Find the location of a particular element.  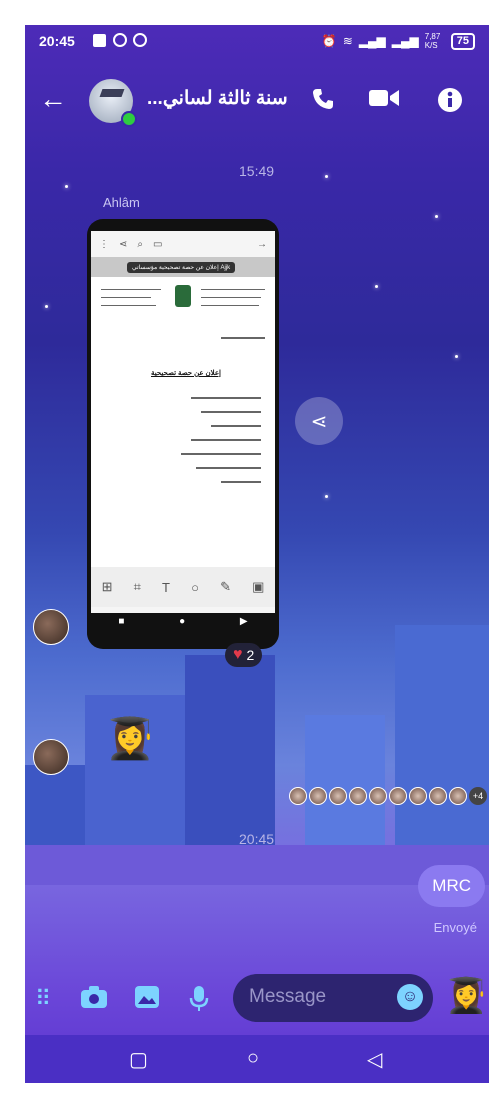

seen-more: +4 is located at coordinates (478, 796).